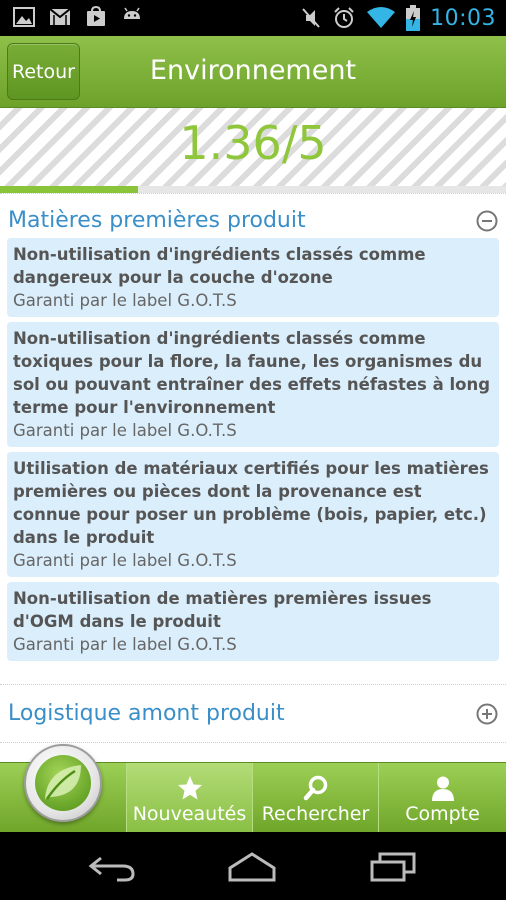 Image resolution: width=506 pixels, height=900 pixels. I want to click on leaf-logo-button, so click(63, 783).